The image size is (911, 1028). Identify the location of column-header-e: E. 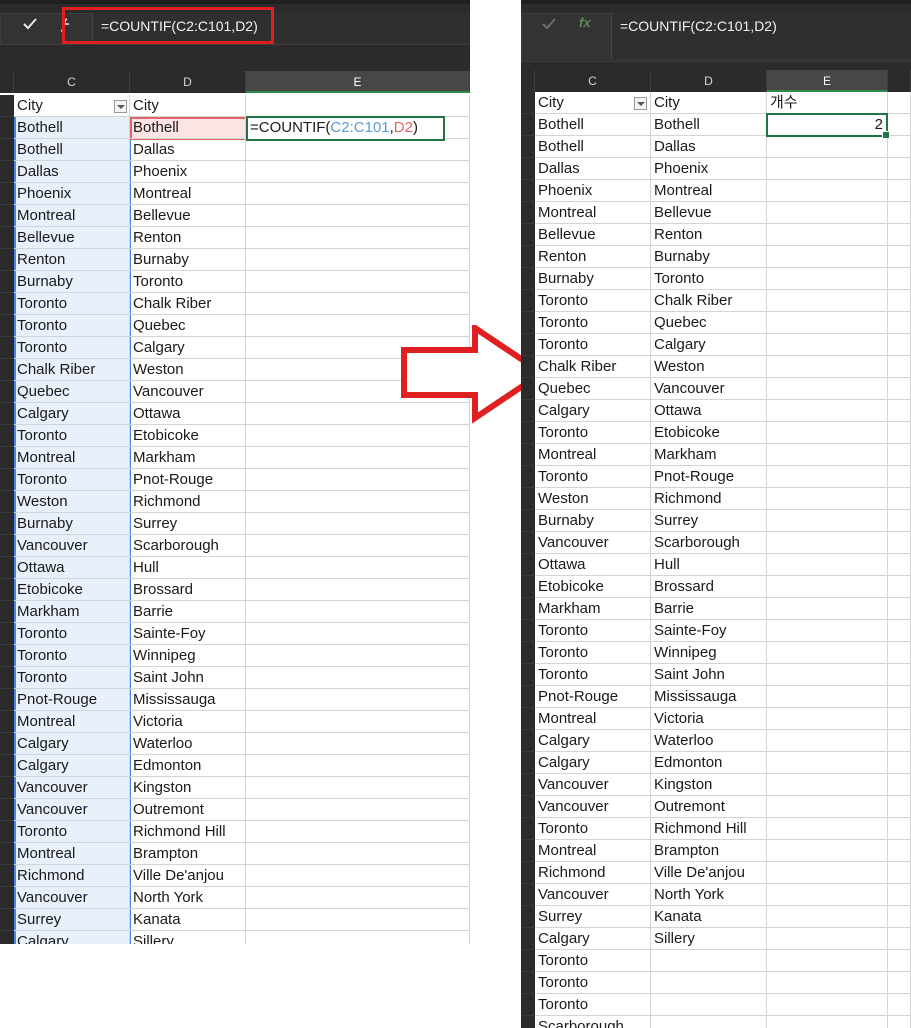
(358, 82).